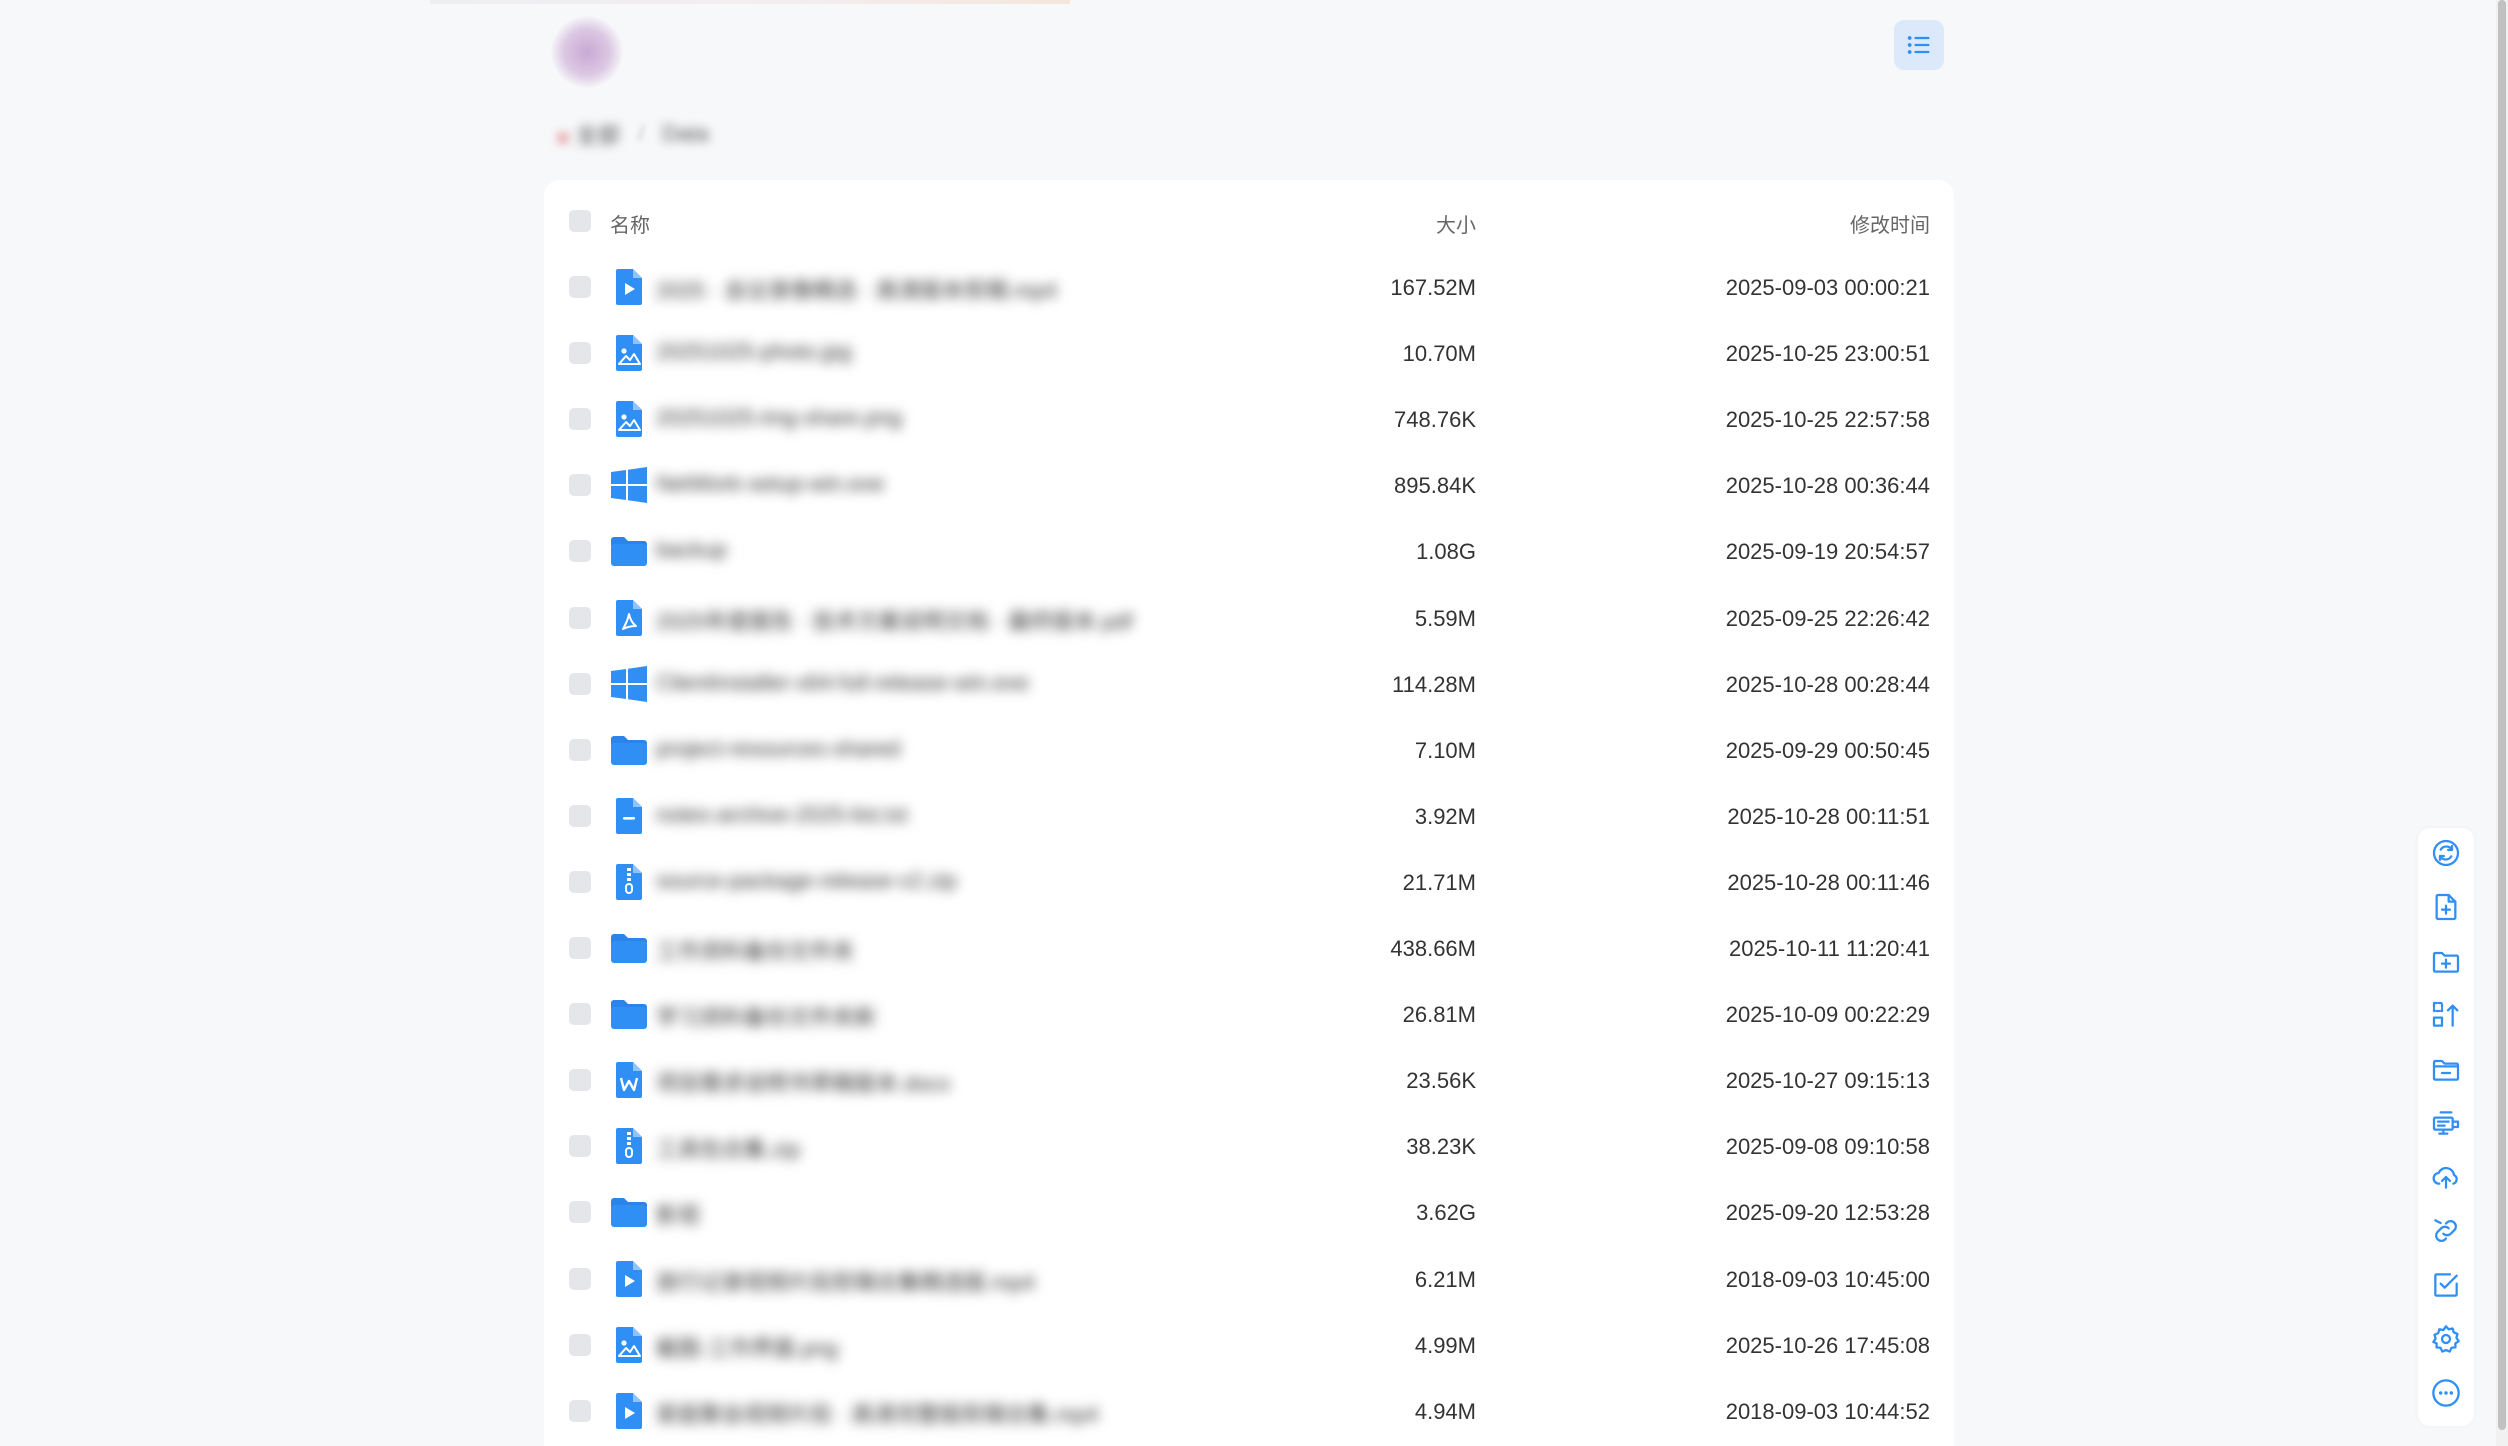 Image resolution: width=2508 pixels, height=1446 pixels. Describe the element at coordinates (1249, 551) in the screenshot. I see `file-row: backup 1.08G 2025-09-19 20:54:57` at that location.